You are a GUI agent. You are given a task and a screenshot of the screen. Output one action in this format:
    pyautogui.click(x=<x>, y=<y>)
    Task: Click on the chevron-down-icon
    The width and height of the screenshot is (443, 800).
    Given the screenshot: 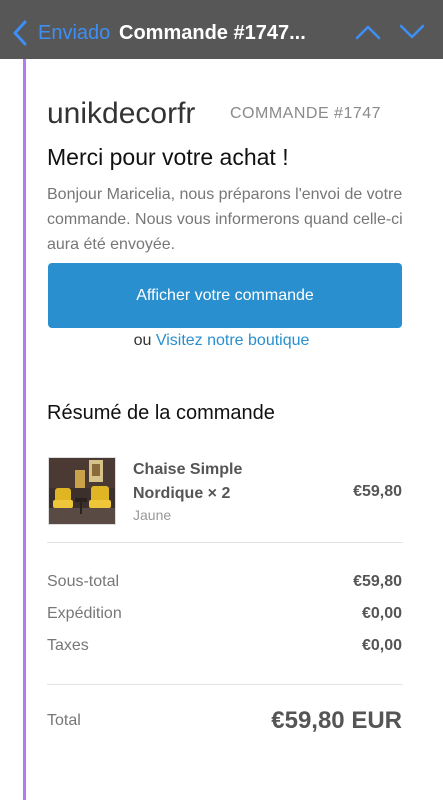 What is the action you would take?
    pyautogui.click(x=412, y=32)
    